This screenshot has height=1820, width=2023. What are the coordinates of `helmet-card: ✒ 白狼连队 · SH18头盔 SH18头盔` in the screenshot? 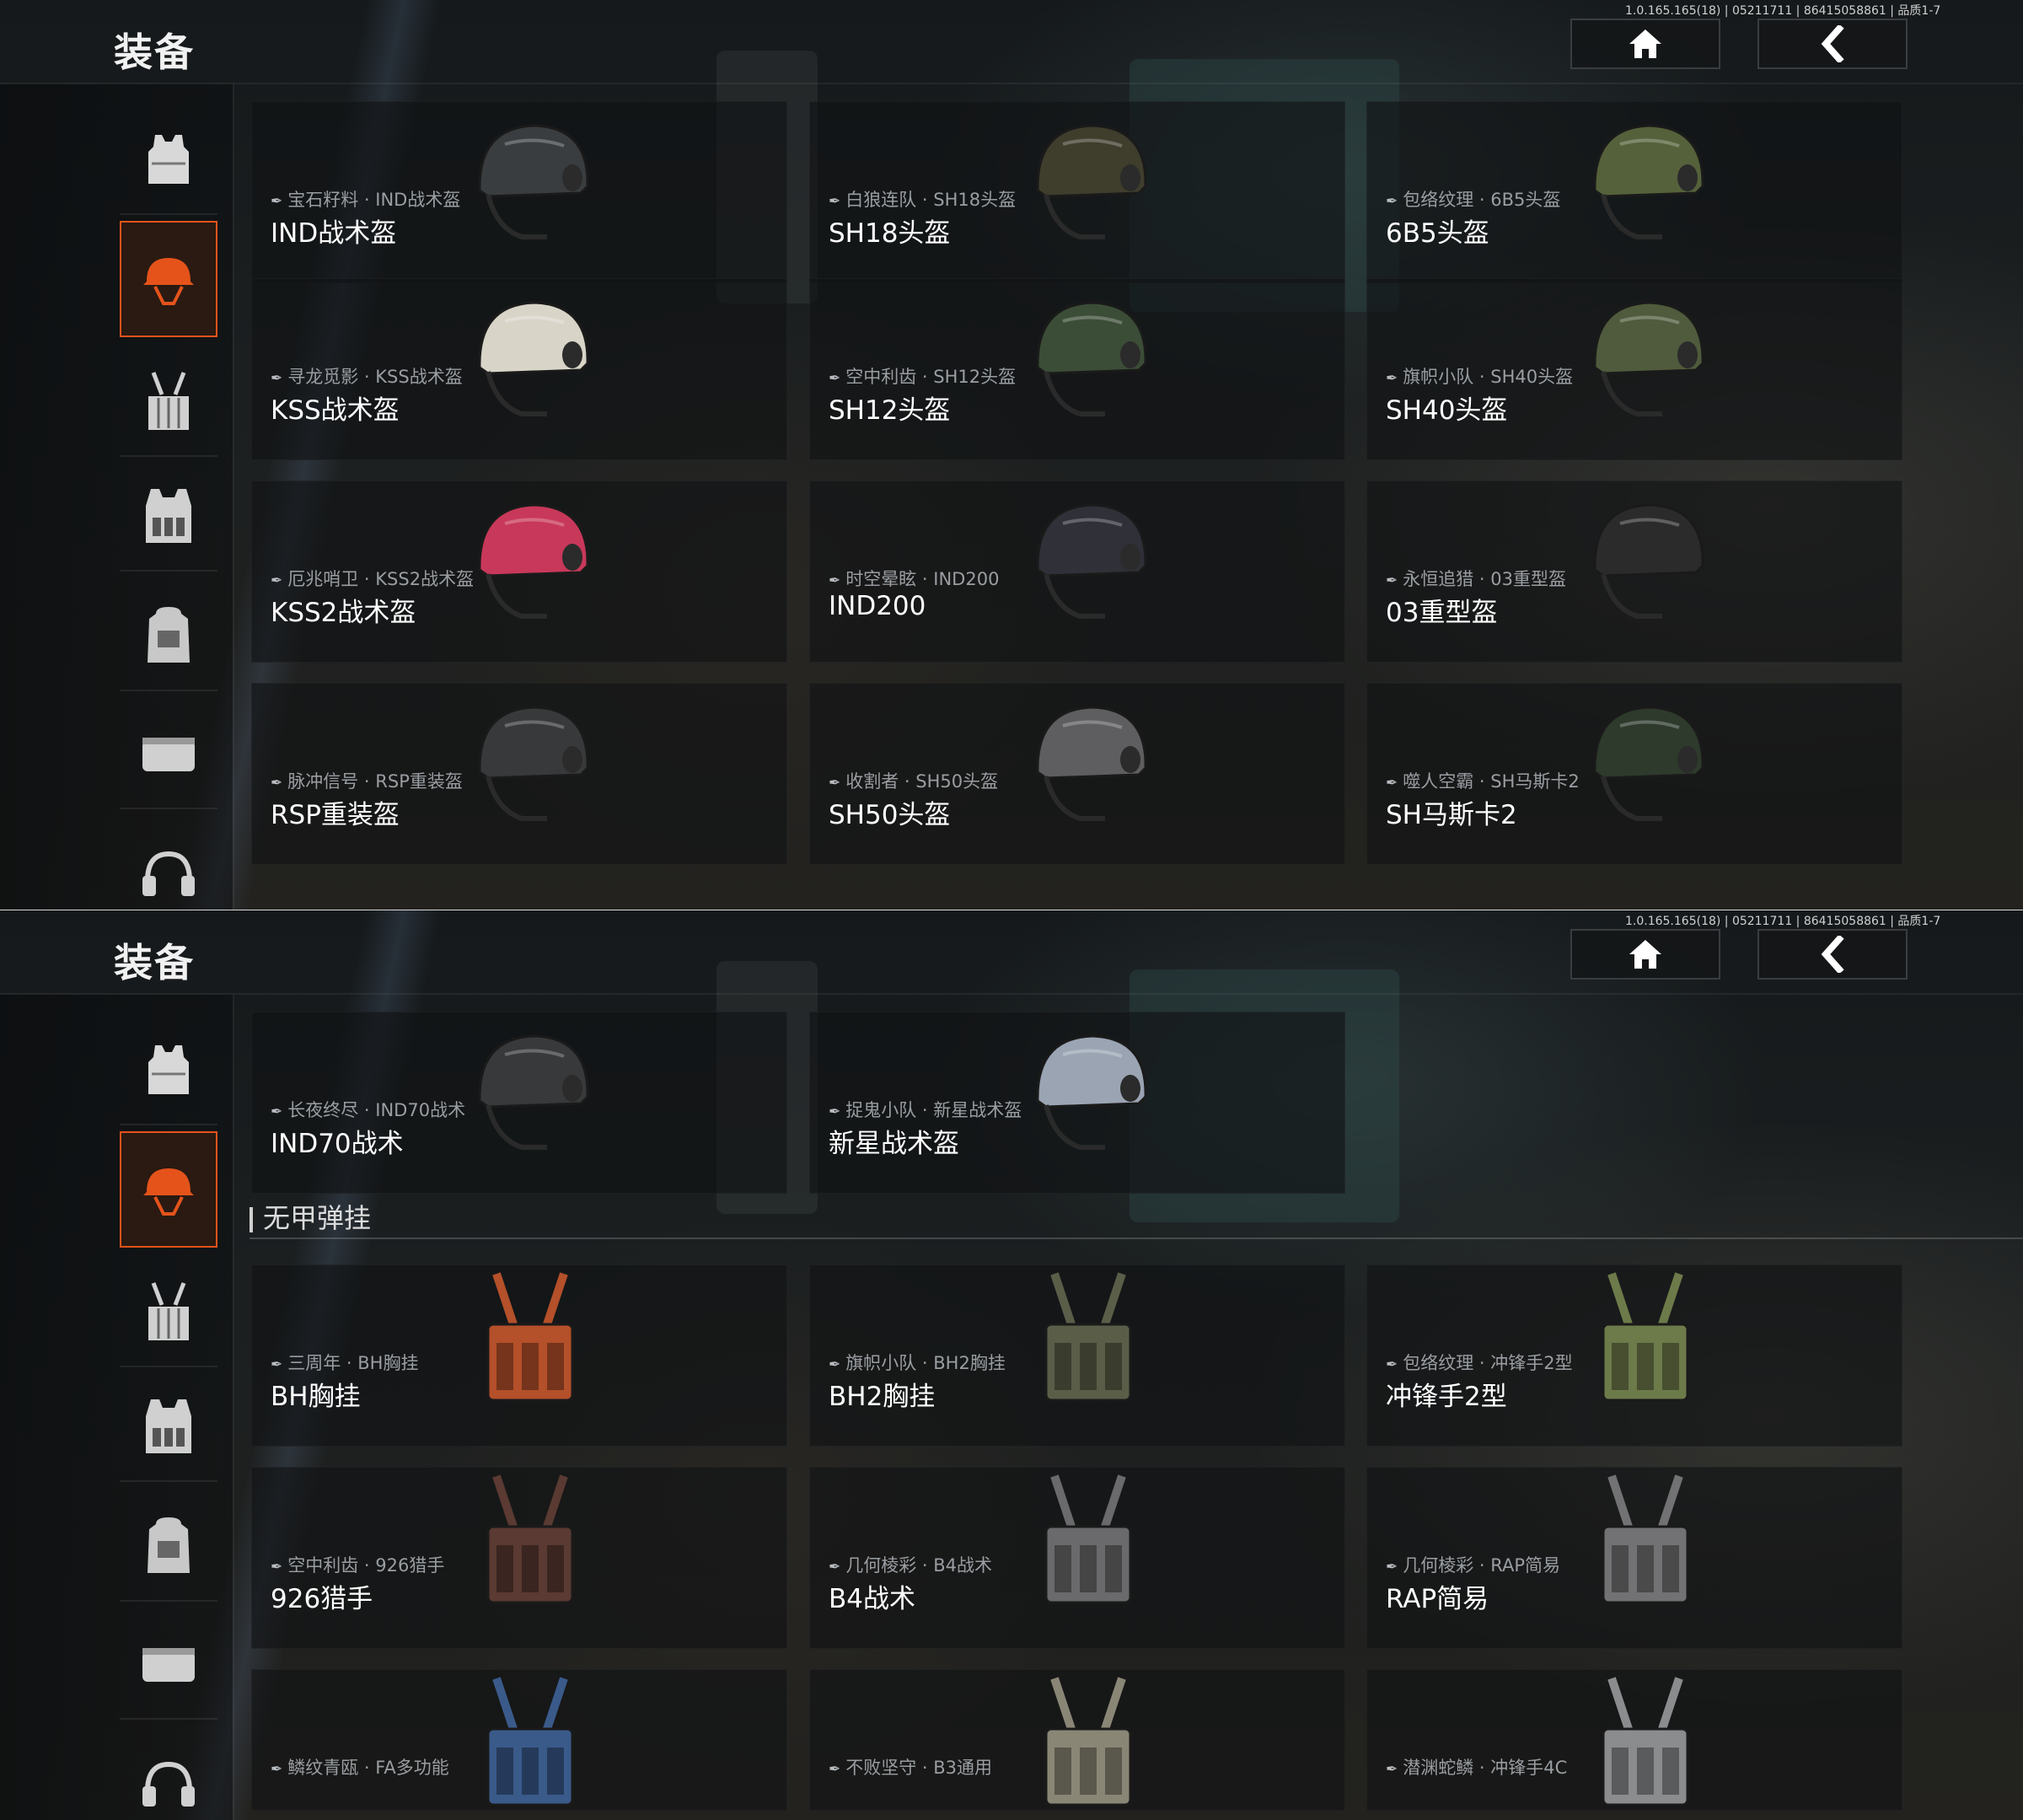 It's located at (1077, 192).